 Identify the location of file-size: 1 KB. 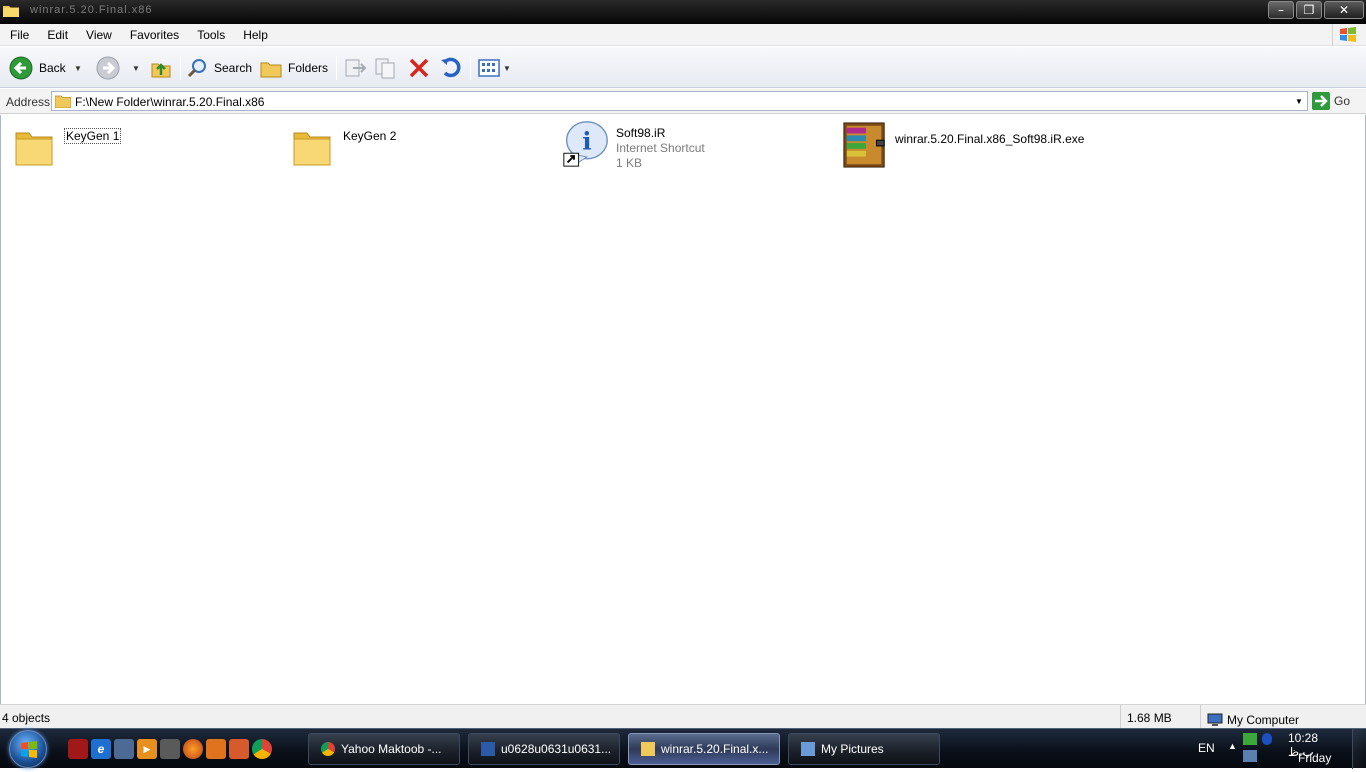
(629, 163).